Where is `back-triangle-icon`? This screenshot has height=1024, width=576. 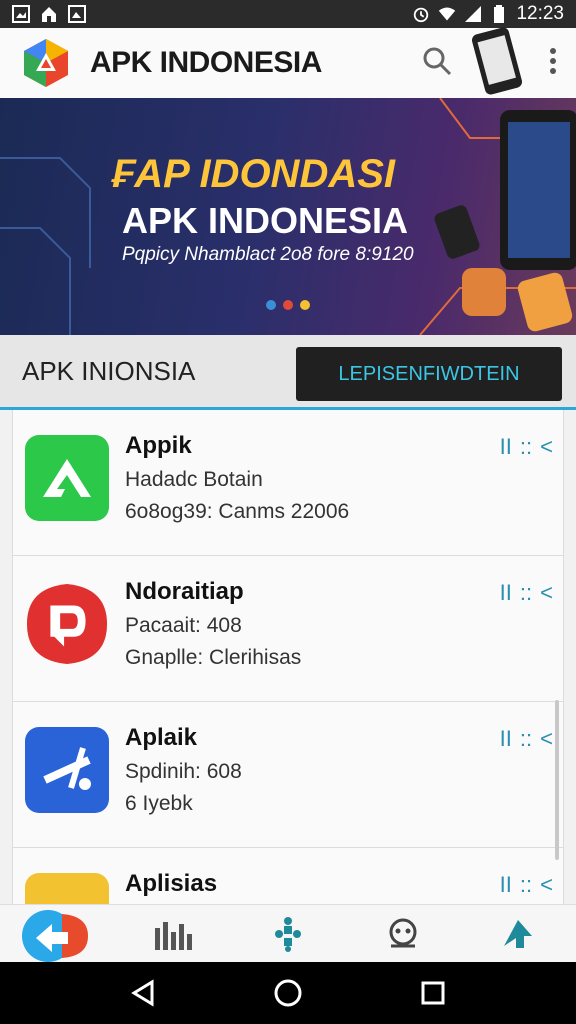
back-triangle-icon is located at coordinates (142, 993).